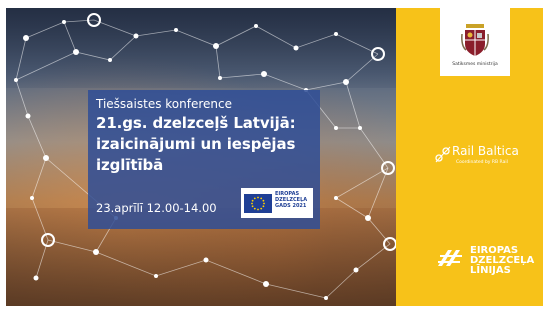  I want to click on ministry-logo: Satiksmes ministrija, so click(475, 42).